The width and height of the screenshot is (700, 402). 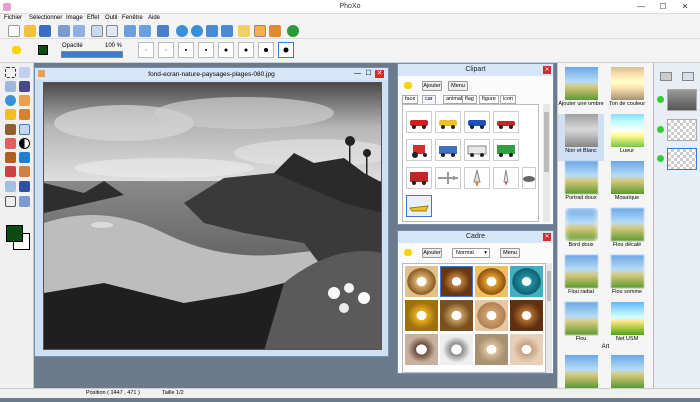 What do you see at coordinates (260, 31) in the screenshot?
I see `frame-tool-icon` at bounding box center [260, 31].